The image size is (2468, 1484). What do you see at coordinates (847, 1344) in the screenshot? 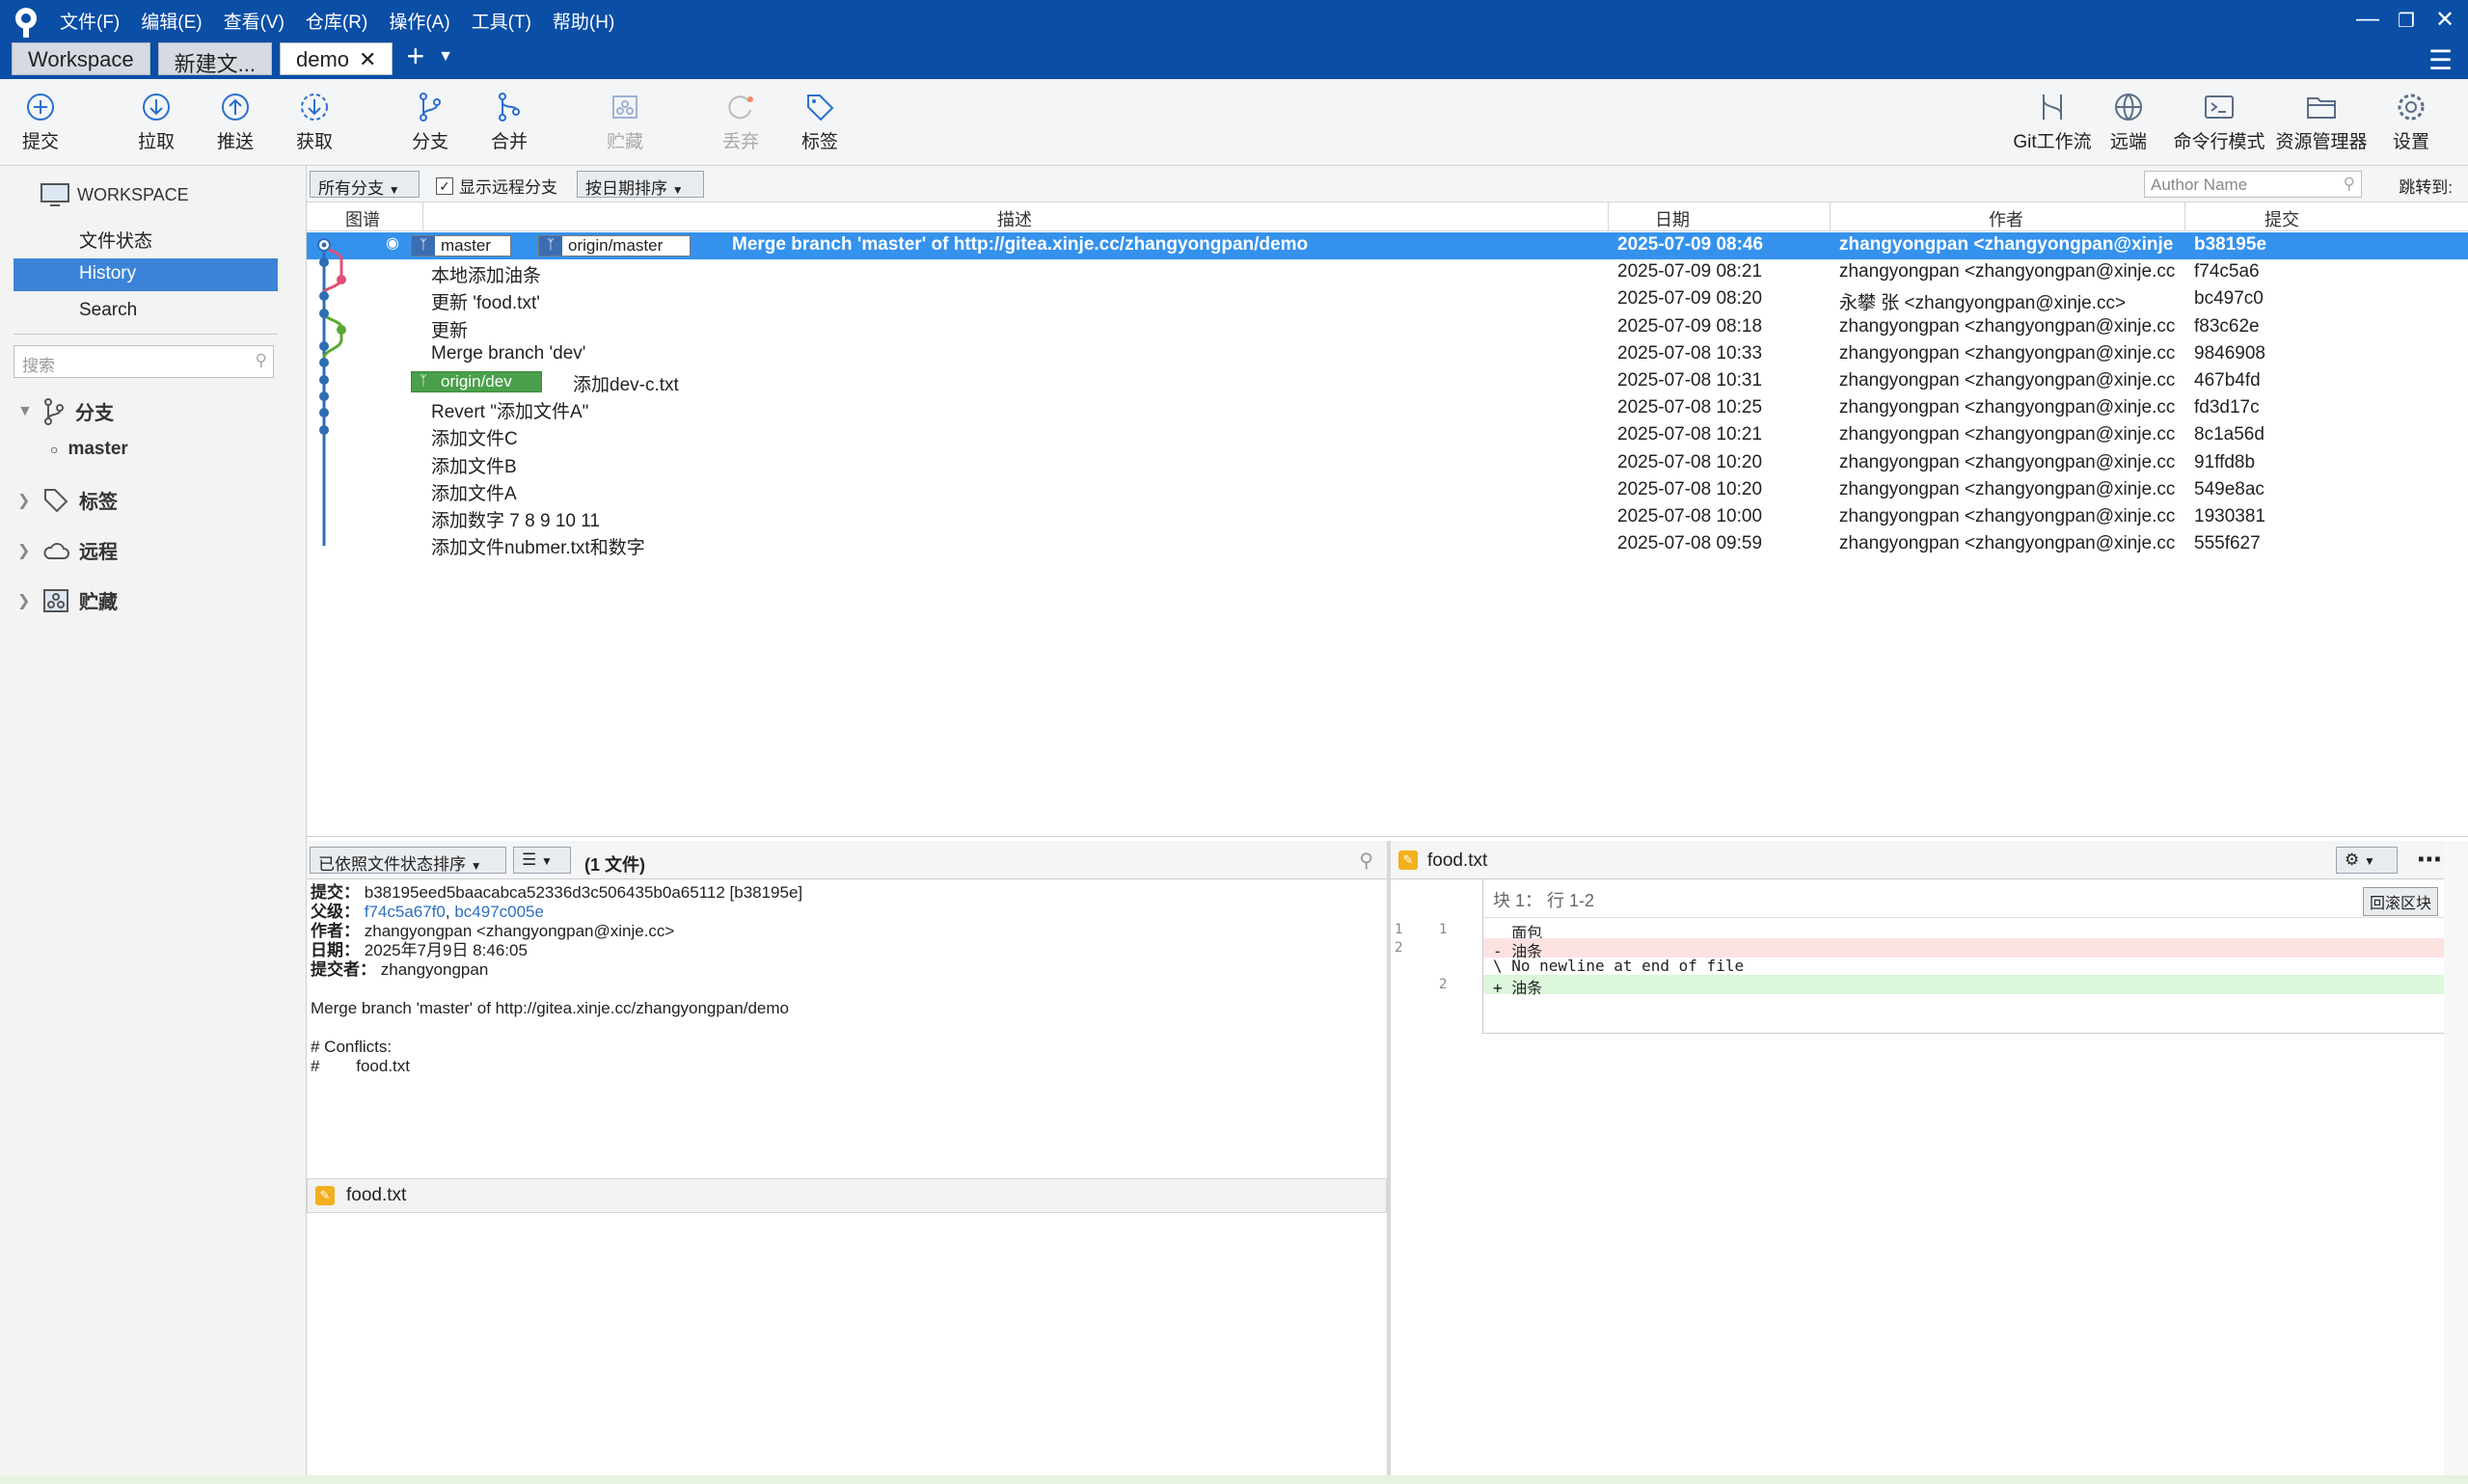
I see `file-list` at bounding box center [847, 1344].